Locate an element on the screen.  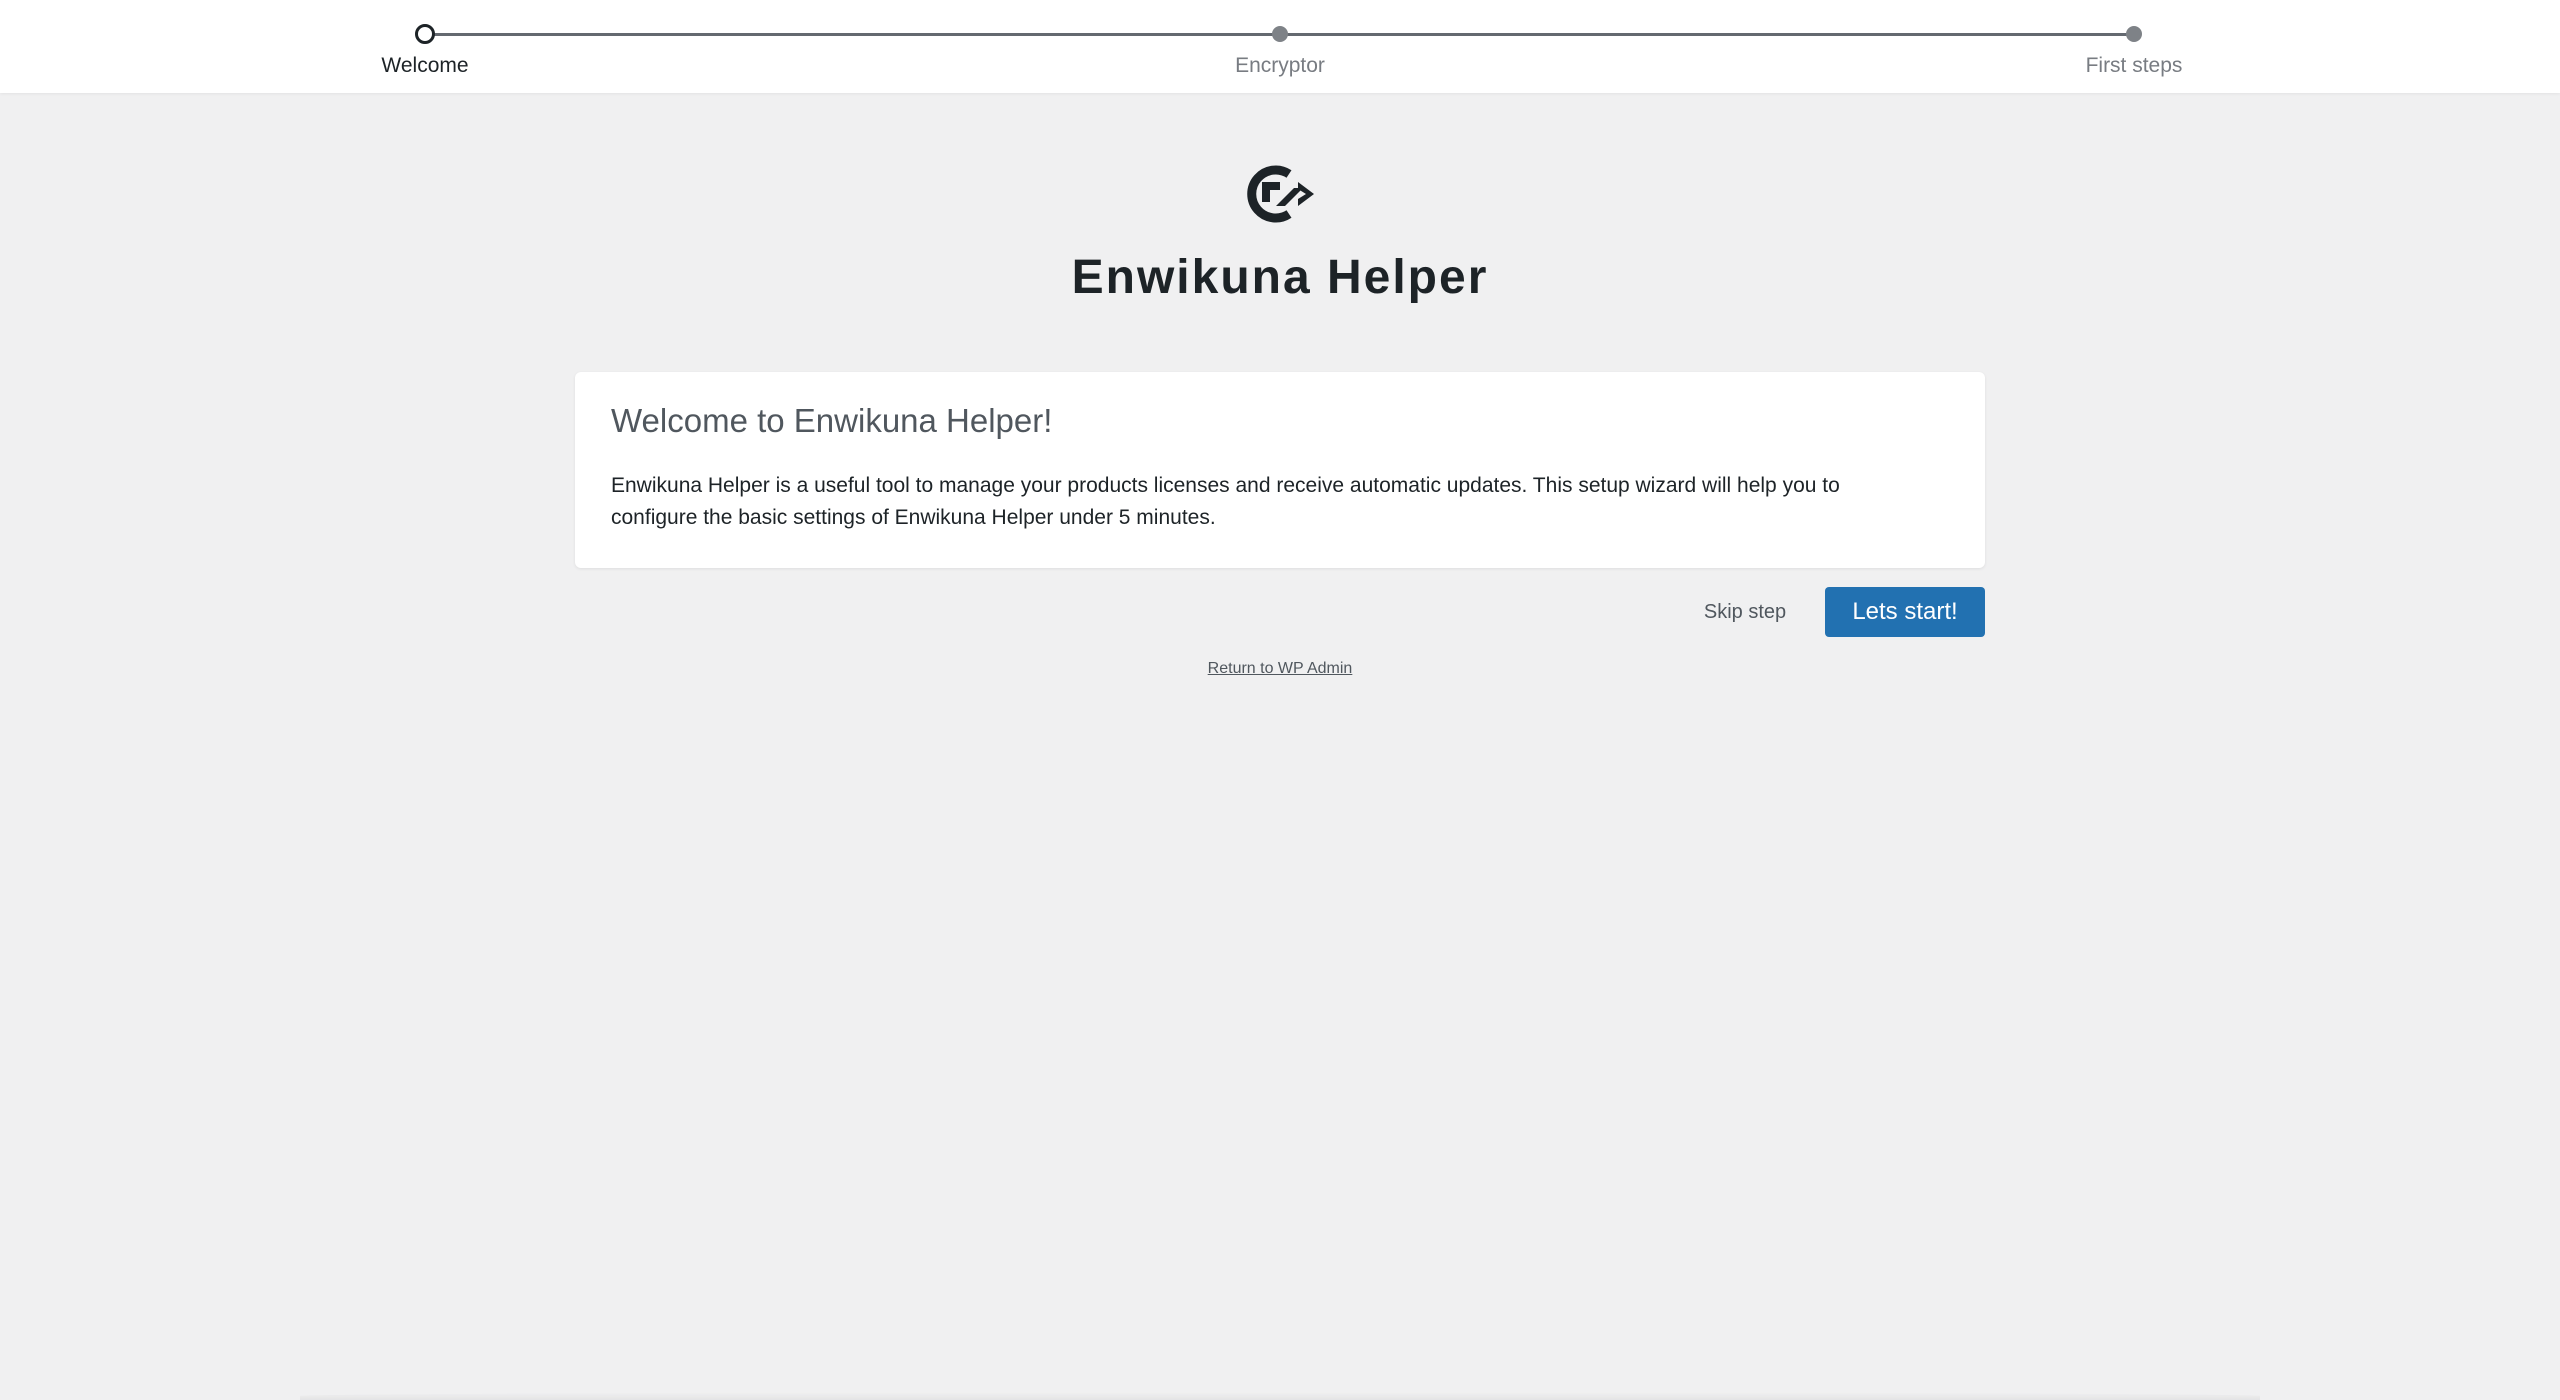
bottom-shadow is located at coordinates (1280, 1396).